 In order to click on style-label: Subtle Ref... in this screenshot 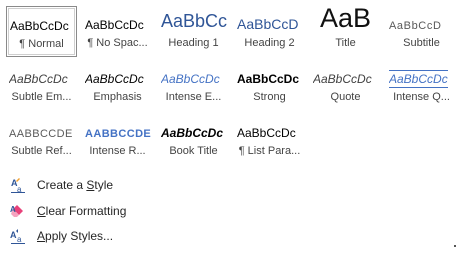, I will do `click(41, 151)`.